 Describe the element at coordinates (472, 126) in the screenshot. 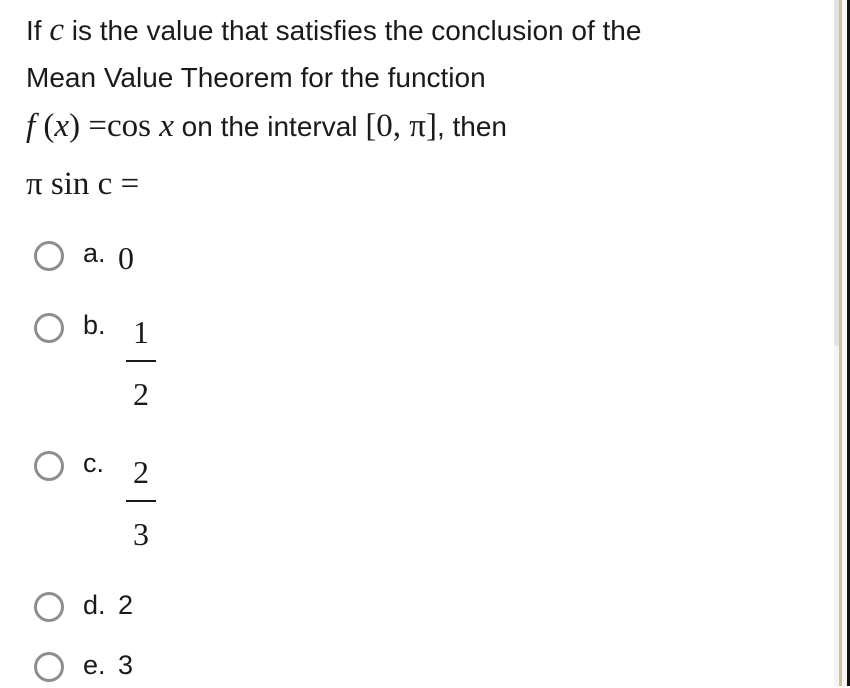

I see `question-text: , then` at that location.